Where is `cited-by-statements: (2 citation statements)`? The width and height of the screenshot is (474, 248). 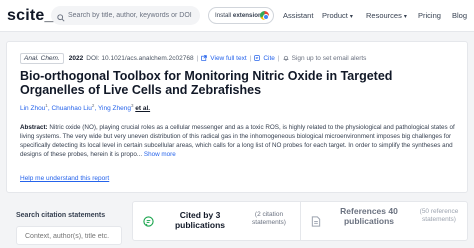 cited-by-statements: (2 citation statements) is located at coordinates (269, 218).